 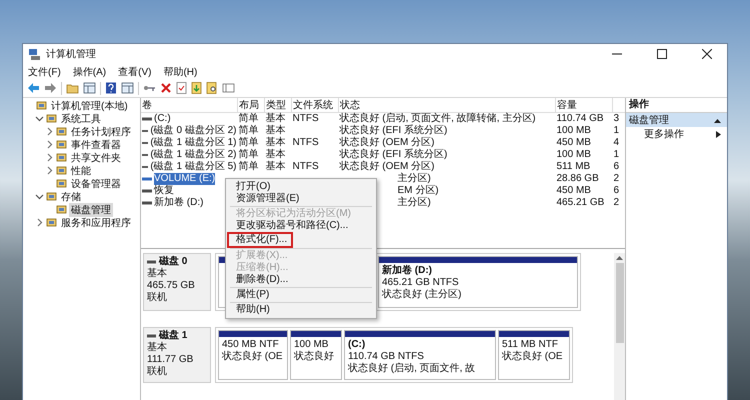 I want to click on document-check-icon, so click(x=181, y=88).